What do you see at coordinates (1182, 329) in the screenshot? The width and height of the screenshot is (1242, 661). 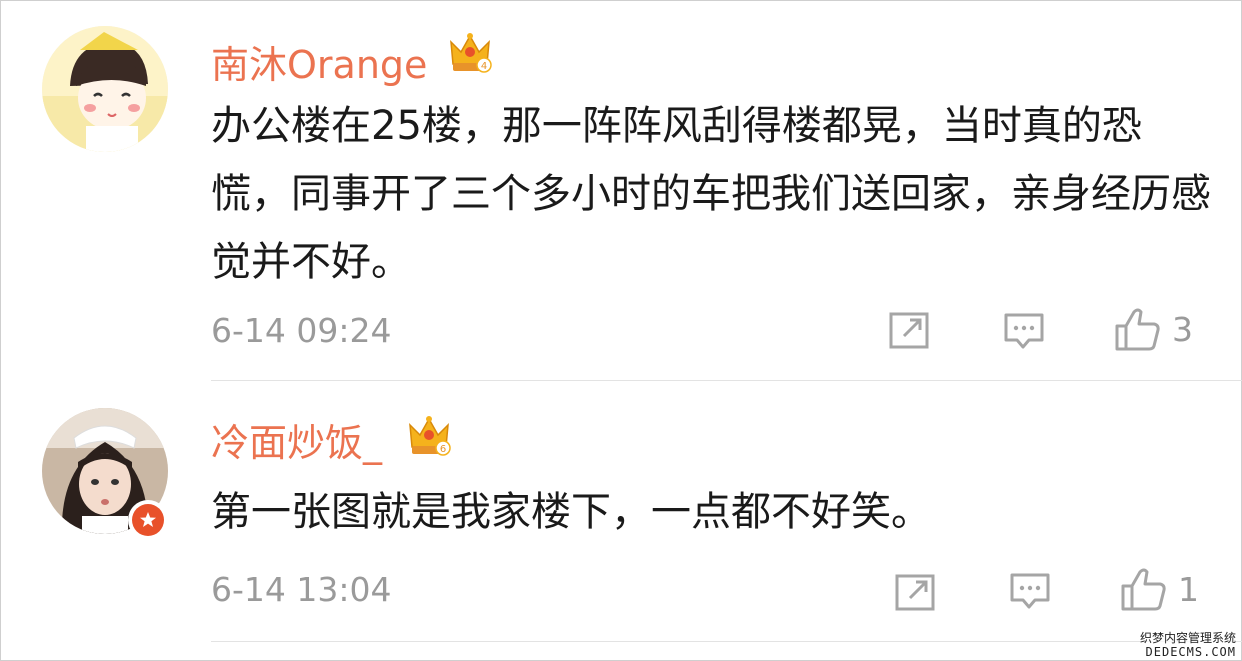 I see `like-count: 3` at bounding box center [1182, 329].